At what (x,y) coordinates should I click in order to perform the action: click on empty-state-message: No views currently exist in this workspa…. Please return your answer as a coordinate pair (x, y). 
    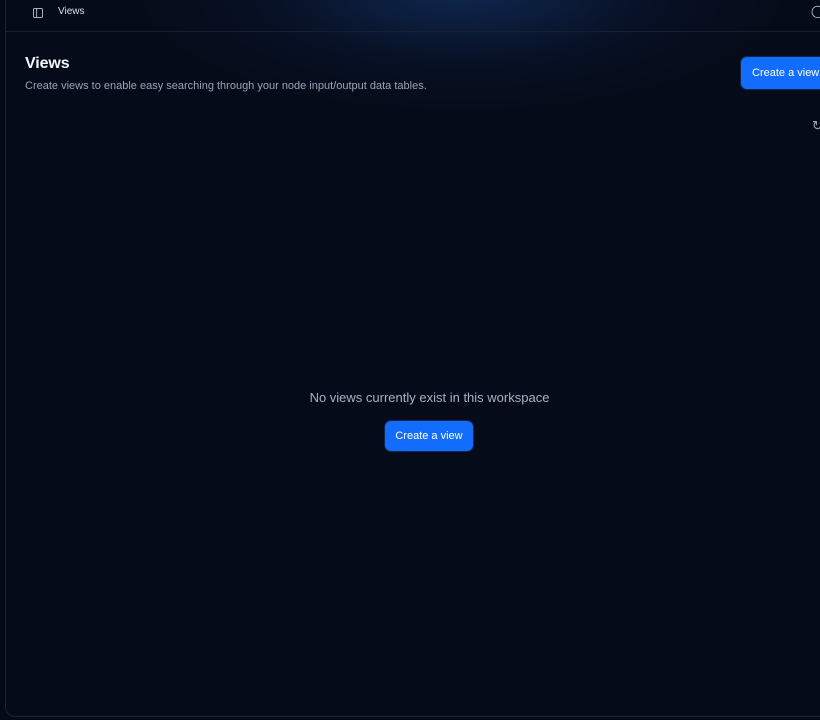
    Looking at the image, I should click on (429, 397).